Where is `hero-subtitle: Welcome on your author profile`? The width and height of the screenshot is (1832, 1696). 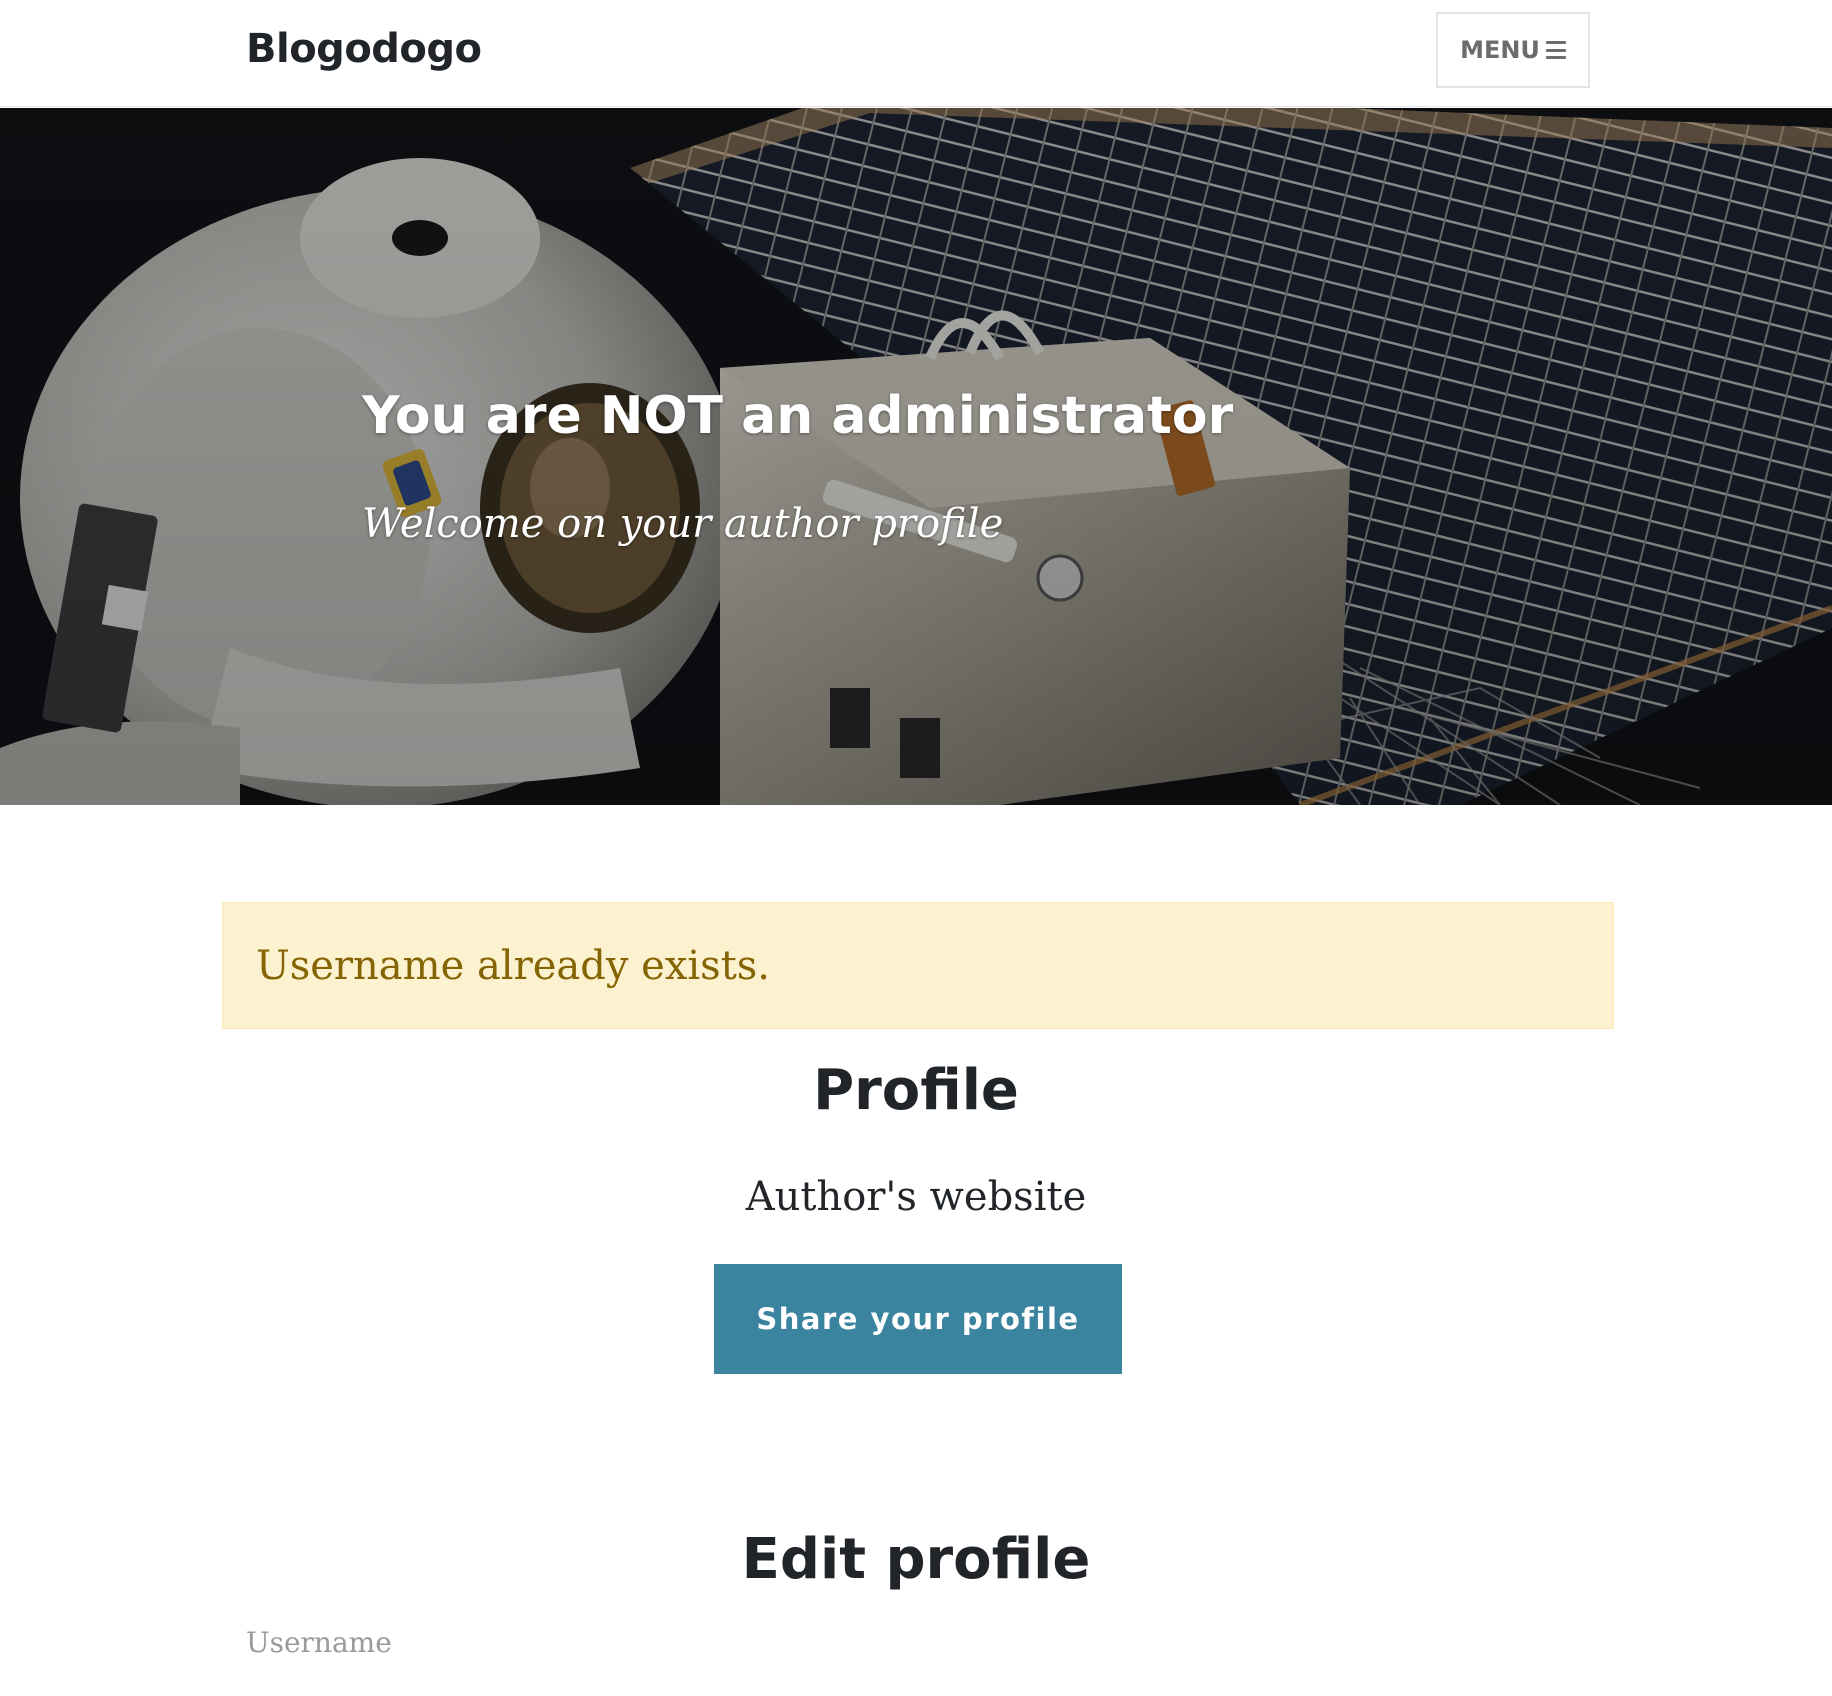
hero-subtitle: Welcome on your author profile is located at coordinates (683, 524).